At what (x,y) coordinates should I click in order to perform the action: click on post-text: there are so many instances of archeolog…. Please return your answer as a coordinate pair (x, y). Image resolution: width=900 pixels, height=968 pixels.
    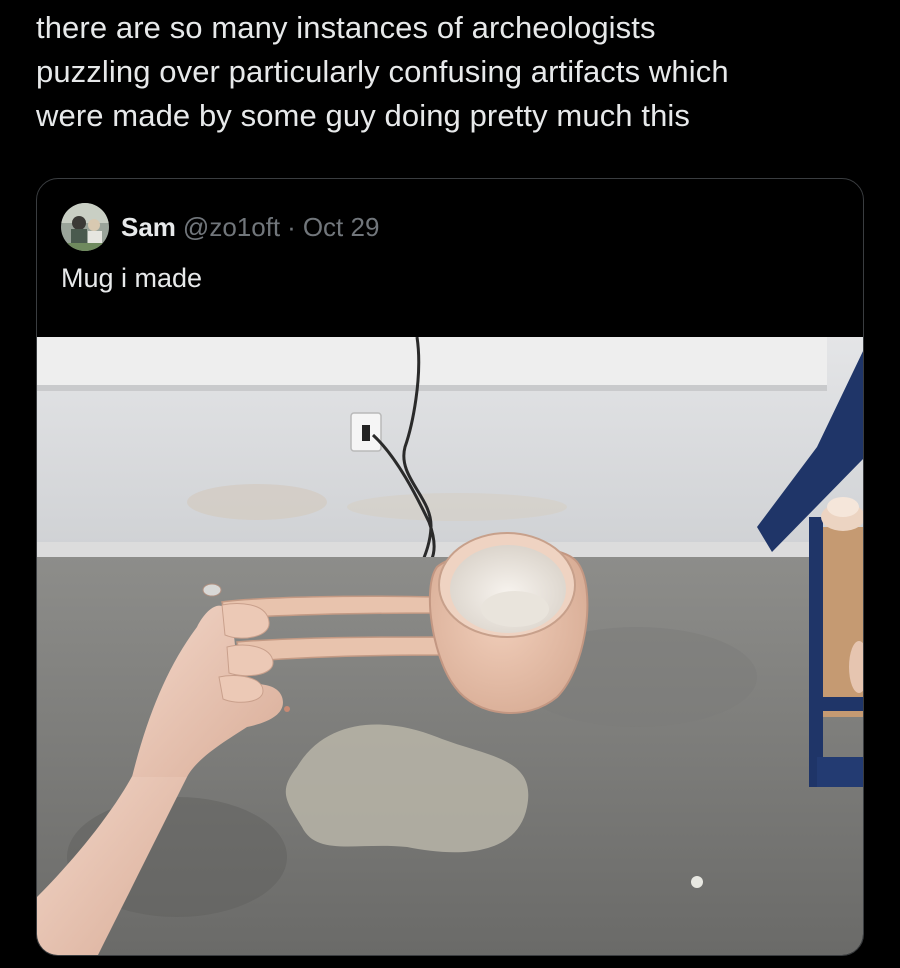
    Looking at the image, I should click on (456, 72).